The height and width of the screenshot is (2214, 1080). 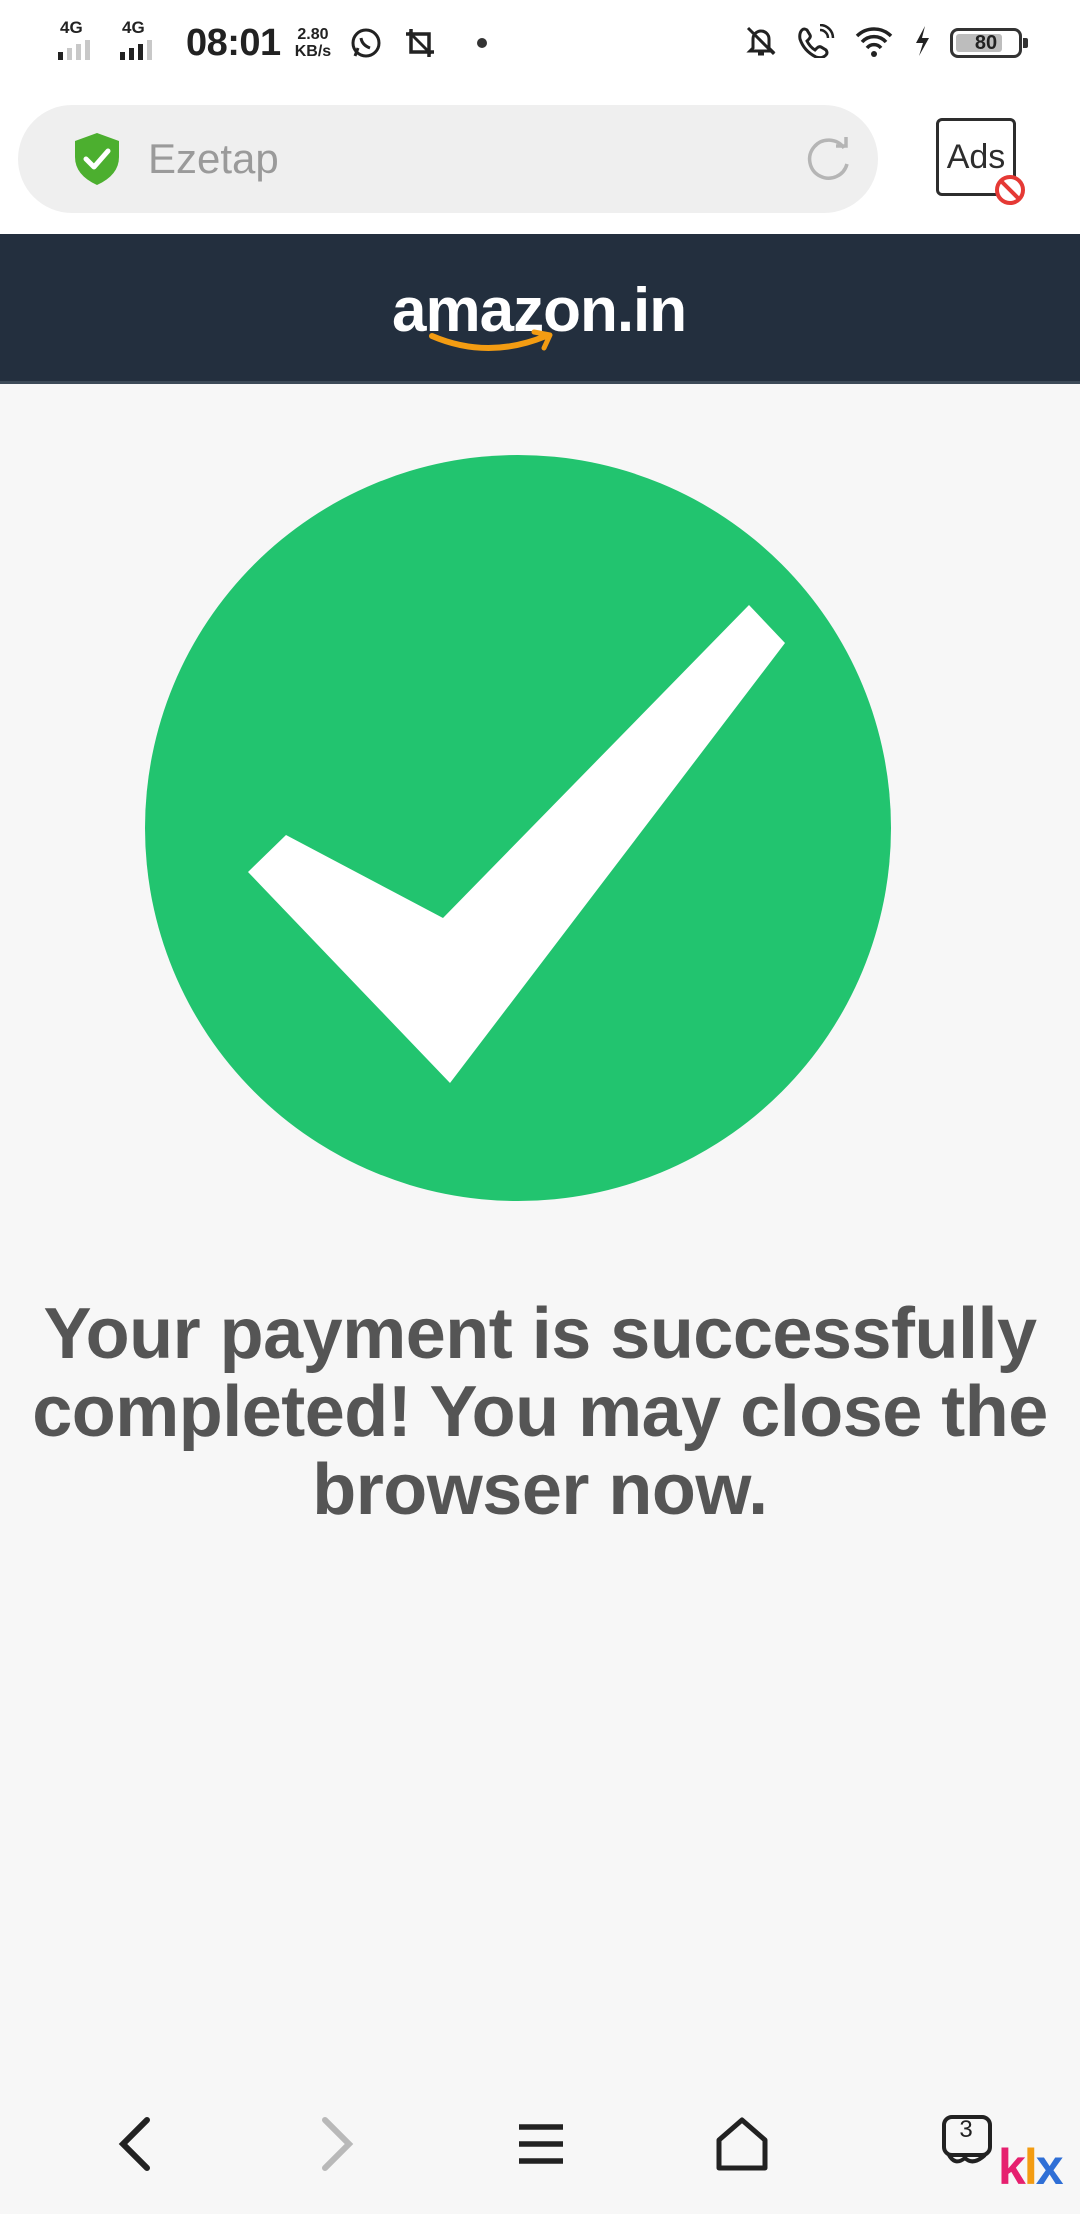 What do you see at coordinates (922, 43) in the screenshot?
I see `charging-icon` at bounding box center [922, 43].